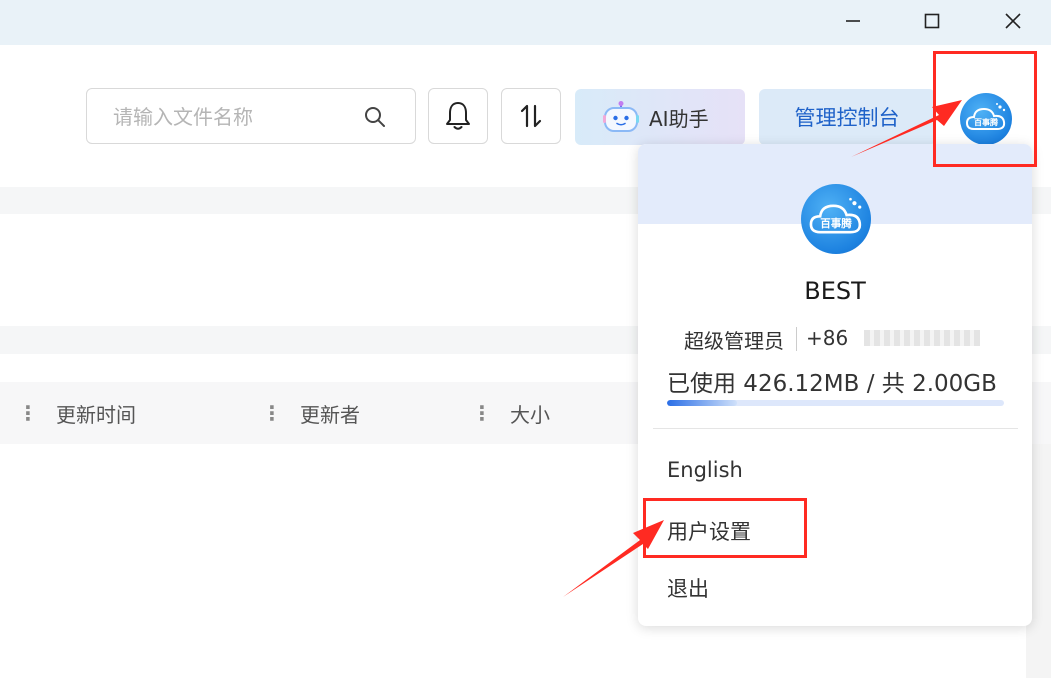 The height and width of the screenshot is (678, 1051). I want to click on close-button, so click(1013, 21).